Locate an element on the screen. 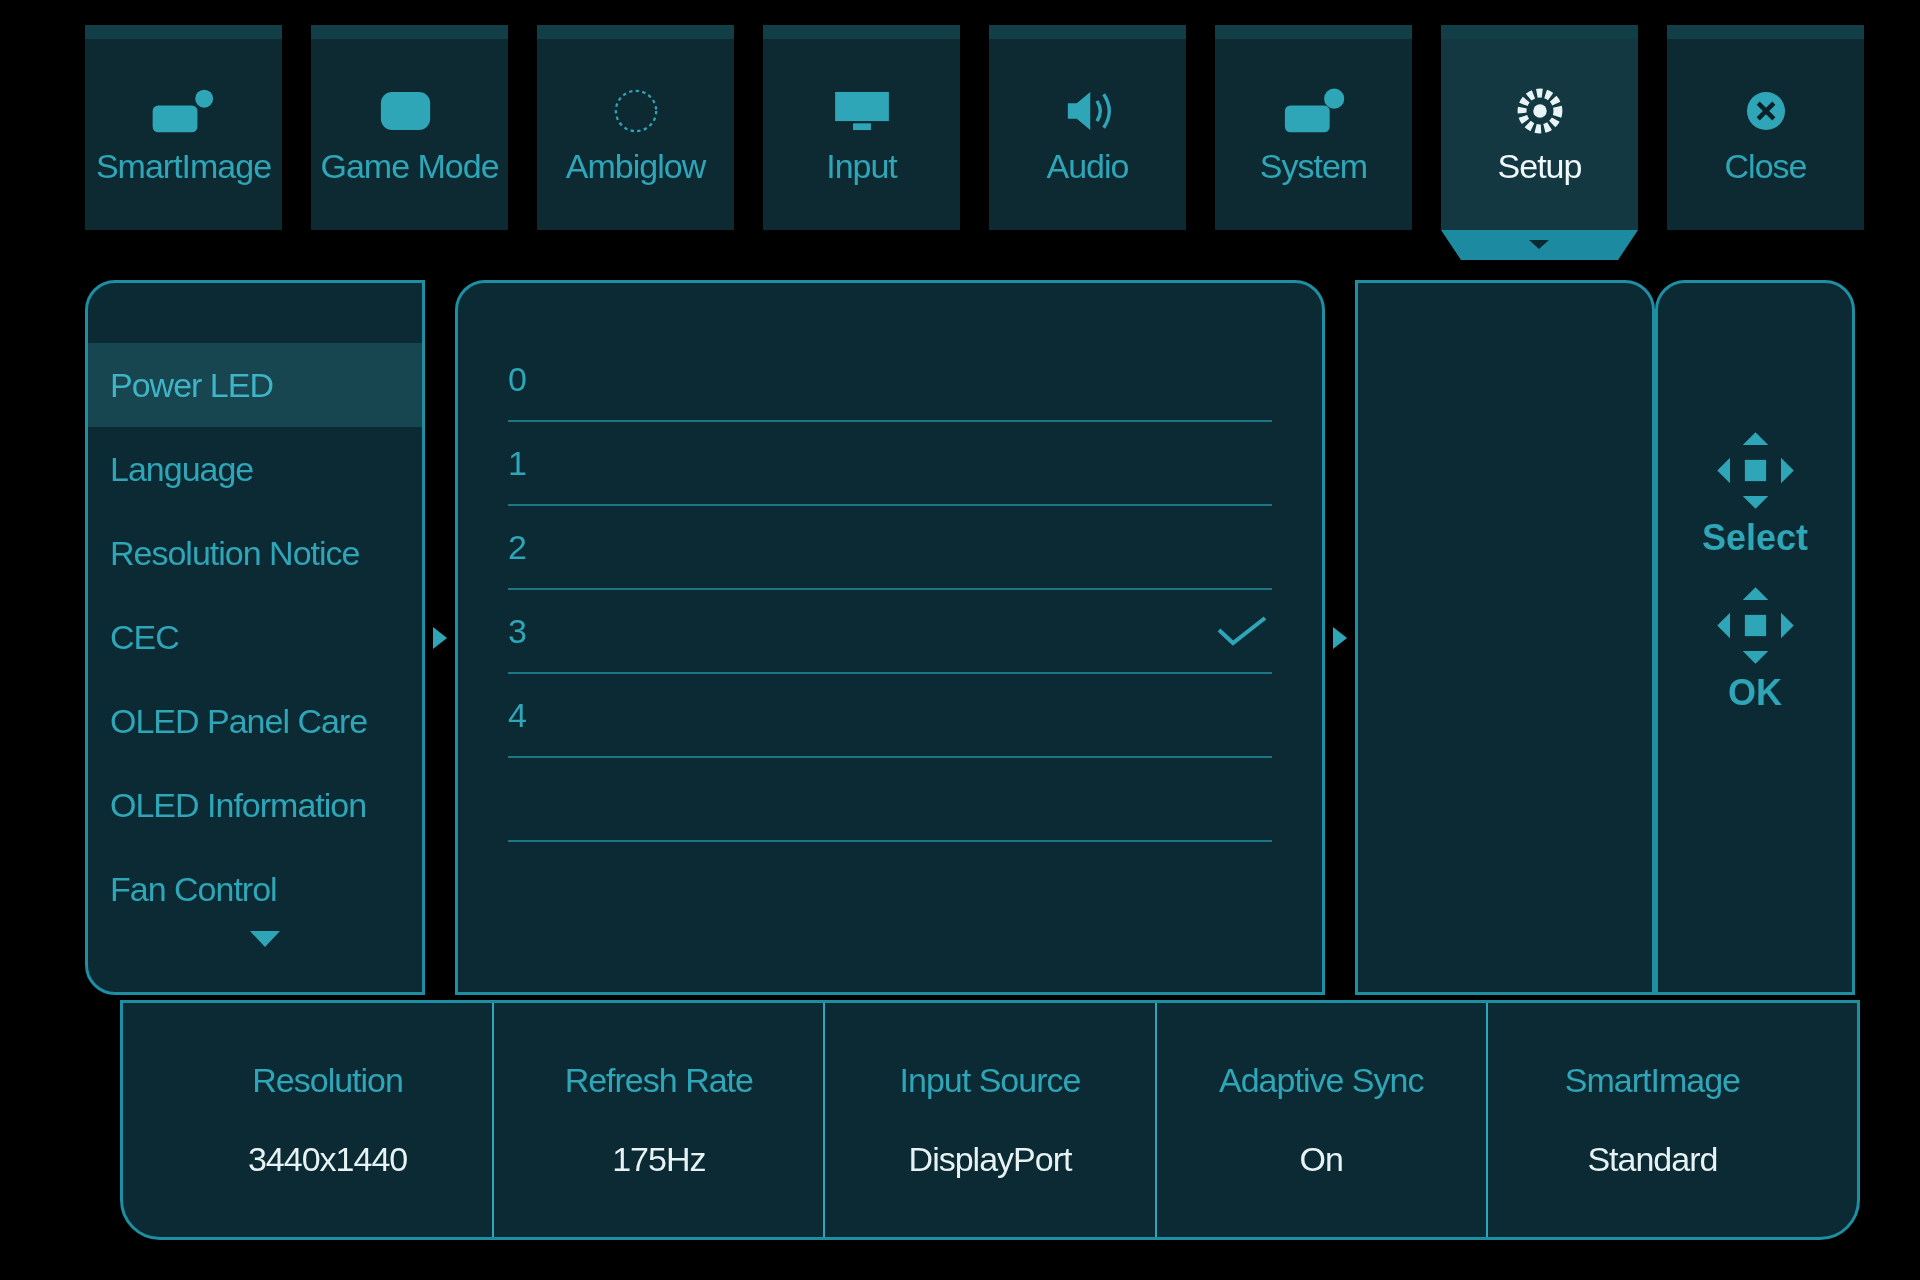  menu-tab: Close is located at coordinates (1765, 127).